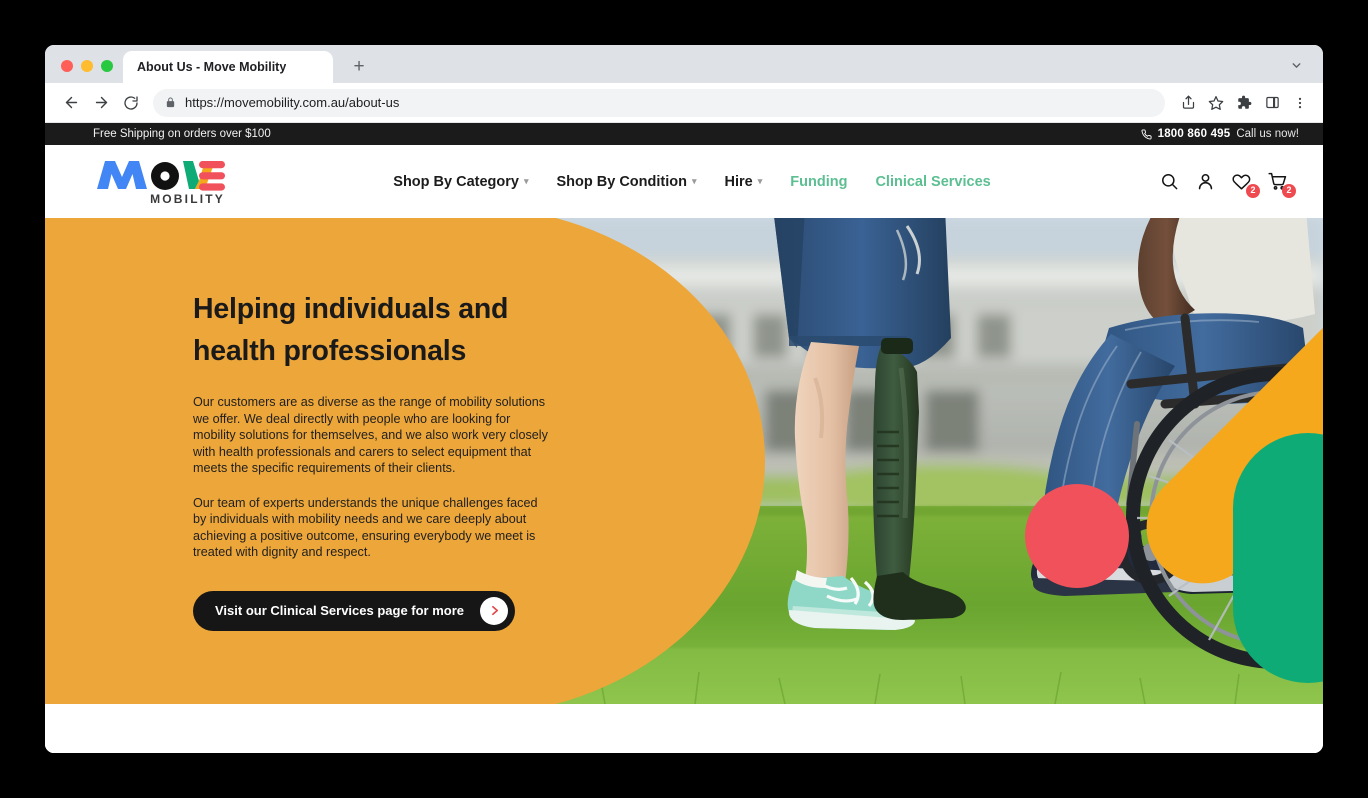 Image resolution: width=1368 pixels, height=798 pixels. I want to click on phone-contact: 1800 860 495 Call us now!, so click(1220, 134).